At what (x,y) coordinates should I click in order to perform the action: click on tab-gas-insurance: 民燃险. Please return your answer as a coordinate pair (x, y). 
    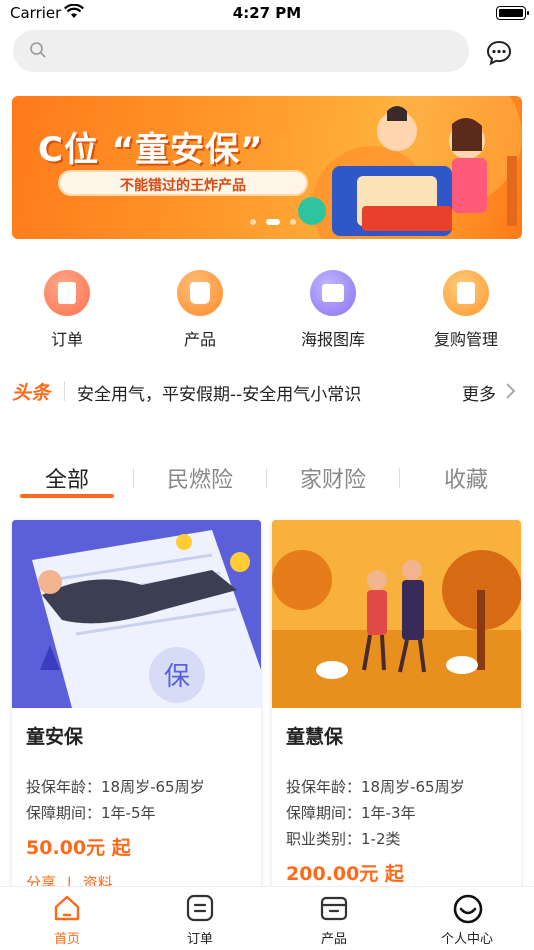
    Looking at the image, I should click on (200, 478).